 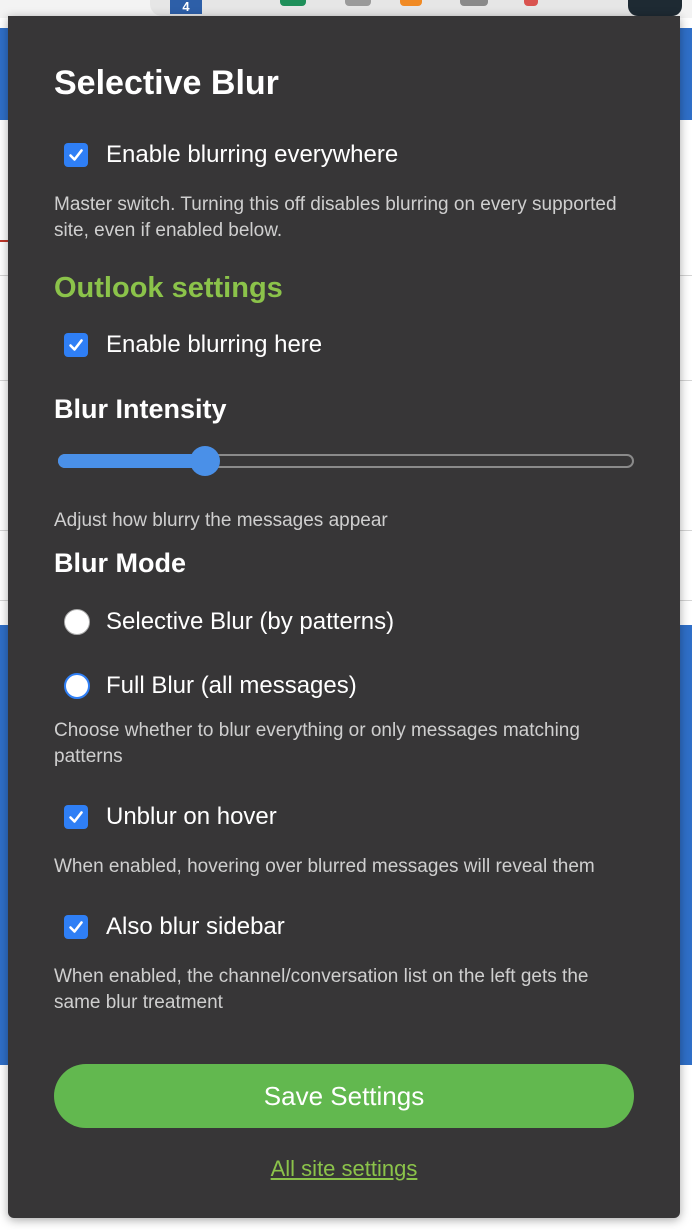 What do you see at coordinates (166, 83) in the screenshot?
I see `popup-title: Selective Blur` at bounding box center [166, 83].